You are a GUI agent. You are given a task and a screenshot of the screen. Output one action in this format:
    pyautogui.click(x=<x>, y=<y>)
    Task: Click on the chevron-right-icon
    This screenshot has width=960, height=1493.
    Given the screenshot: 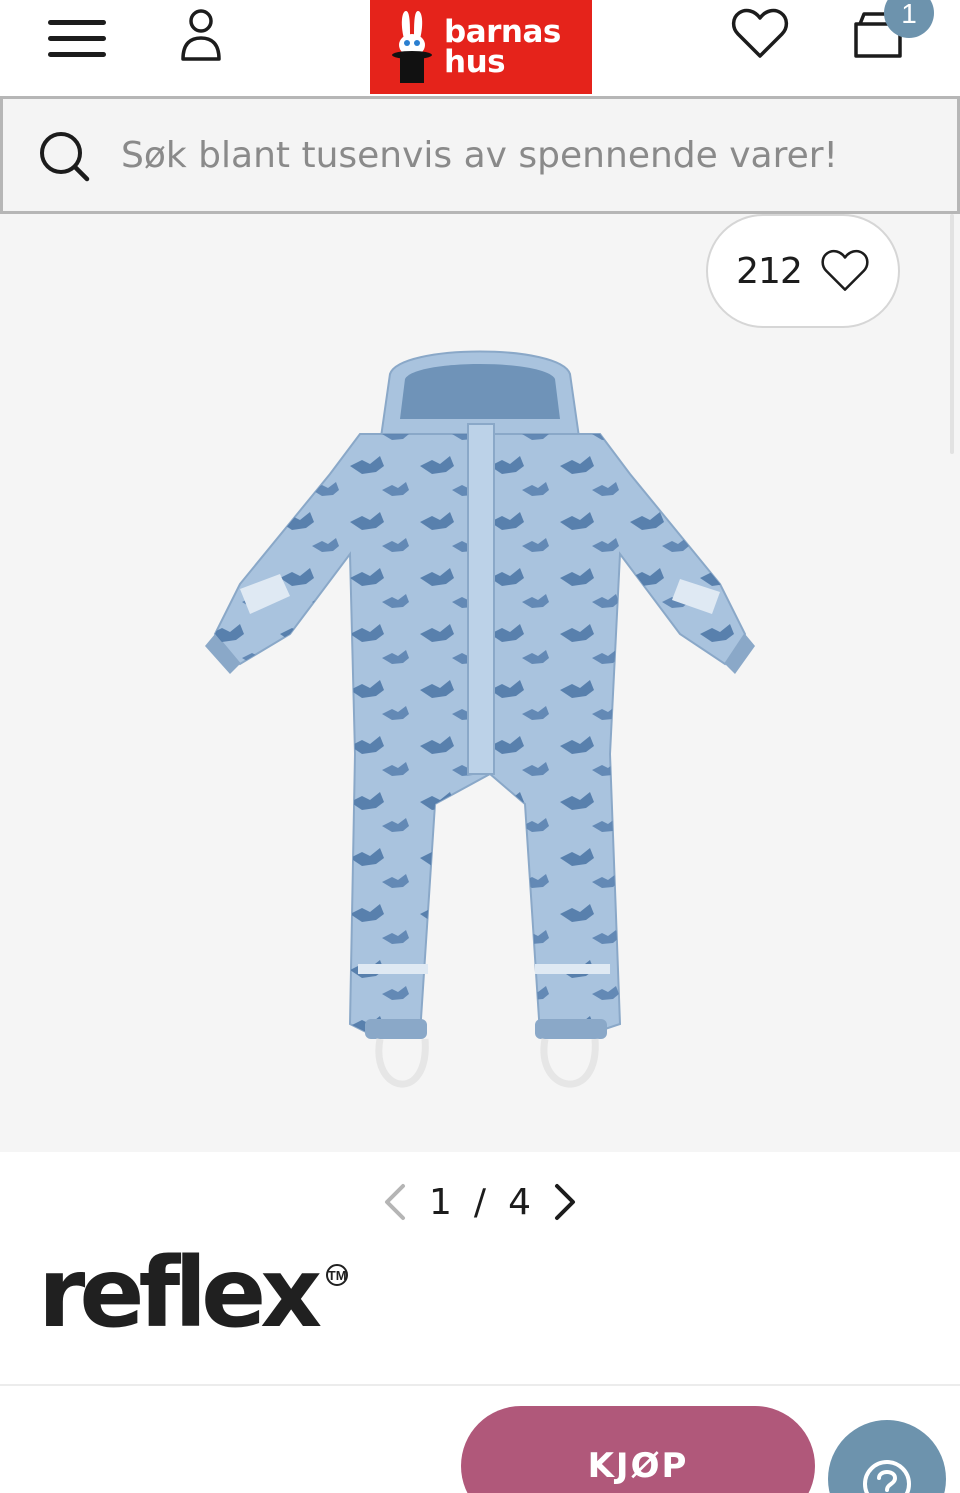 What is the action you would take?
    pyautogui.click(x=564, y=1202)
    